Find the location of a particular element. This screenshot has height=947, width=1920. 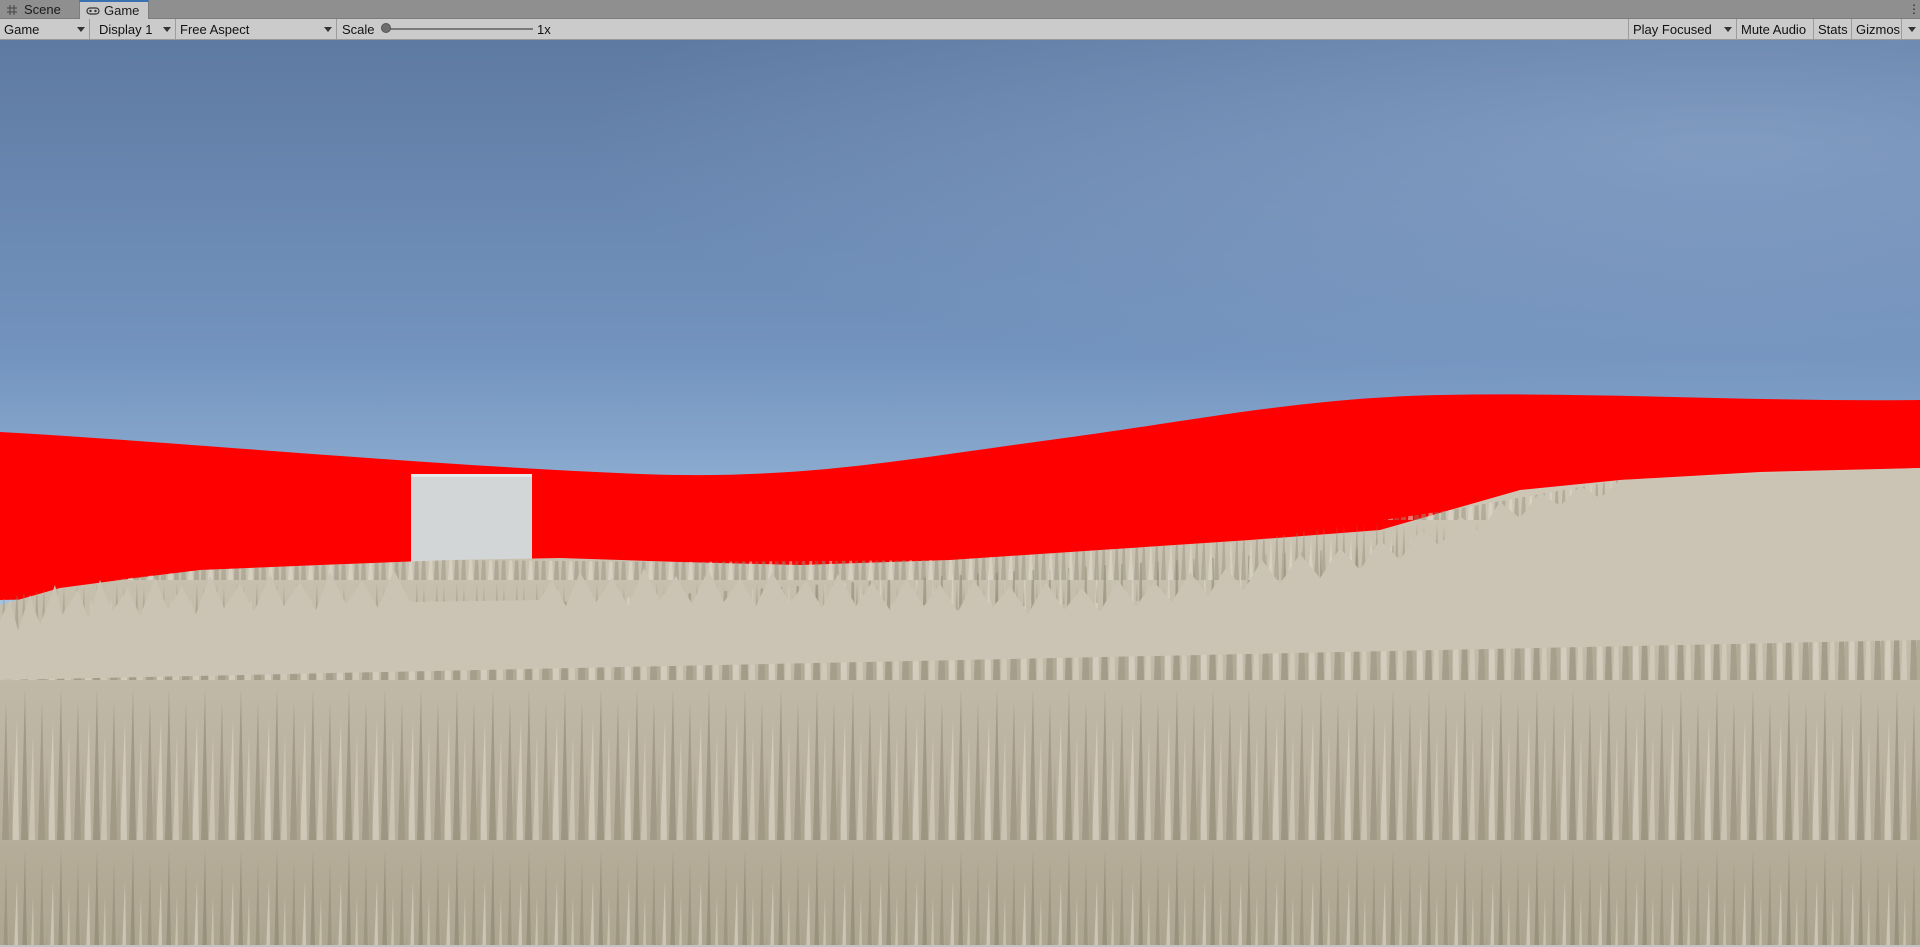

gizmos-dropdown is located at coordinates (1911, 29).